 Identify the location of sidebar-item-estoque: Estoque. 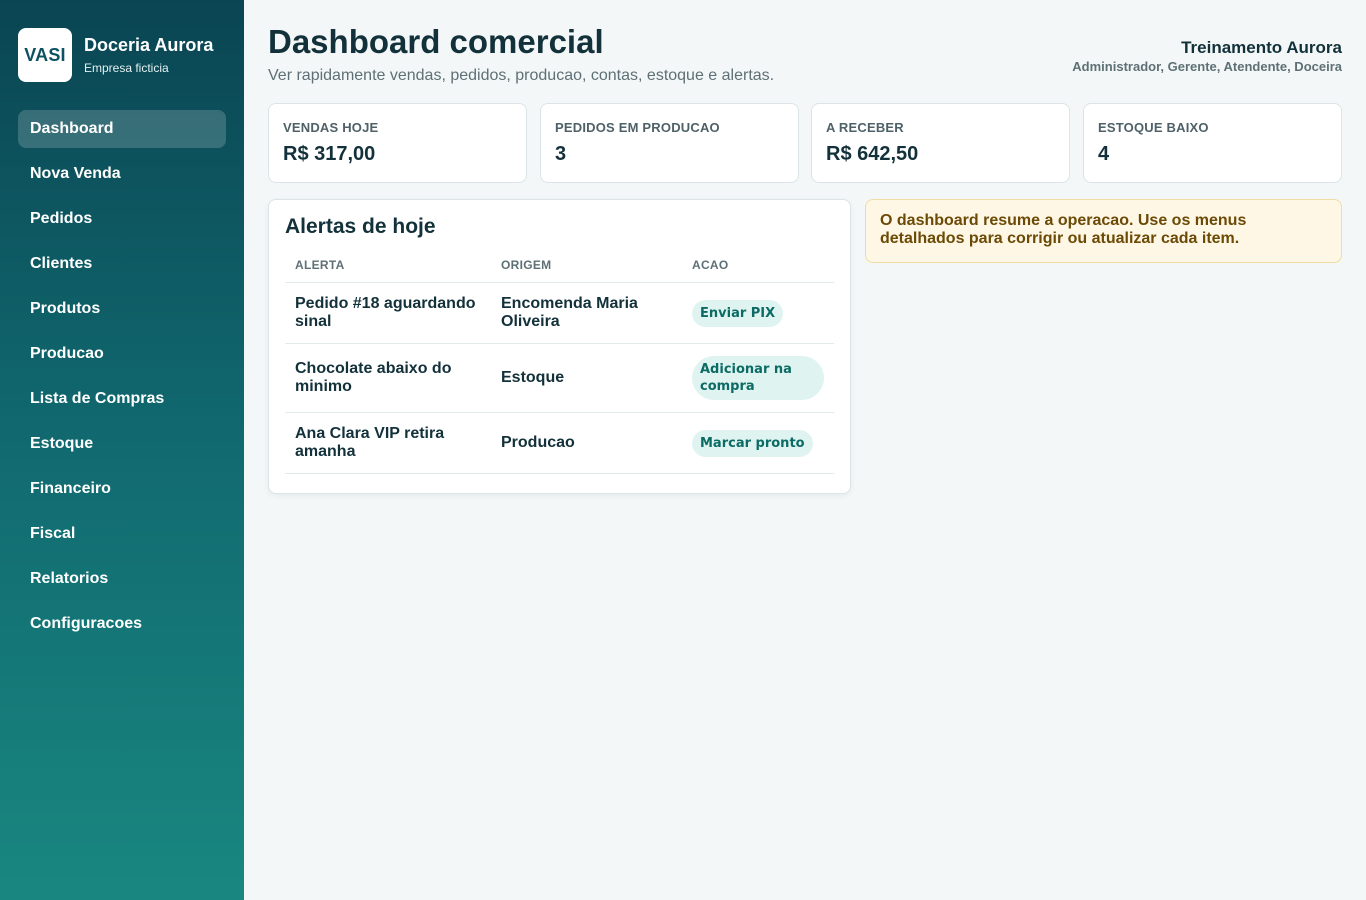
(122, 444).